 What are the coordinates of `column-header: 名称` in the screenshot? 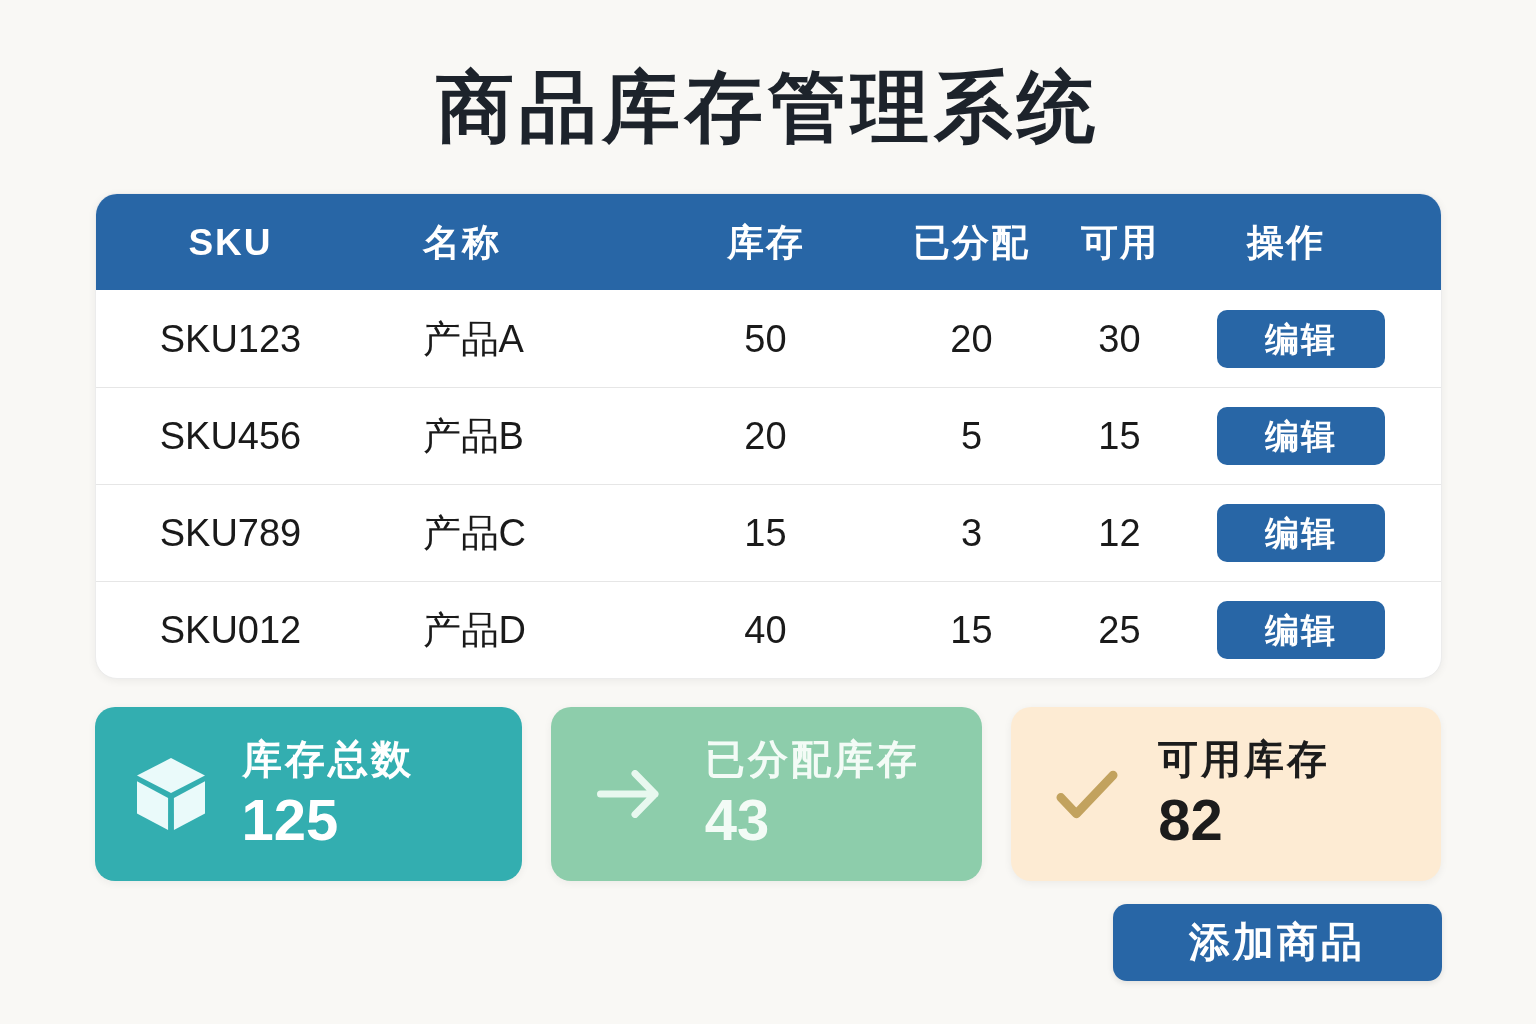 It's located at (461, 242).